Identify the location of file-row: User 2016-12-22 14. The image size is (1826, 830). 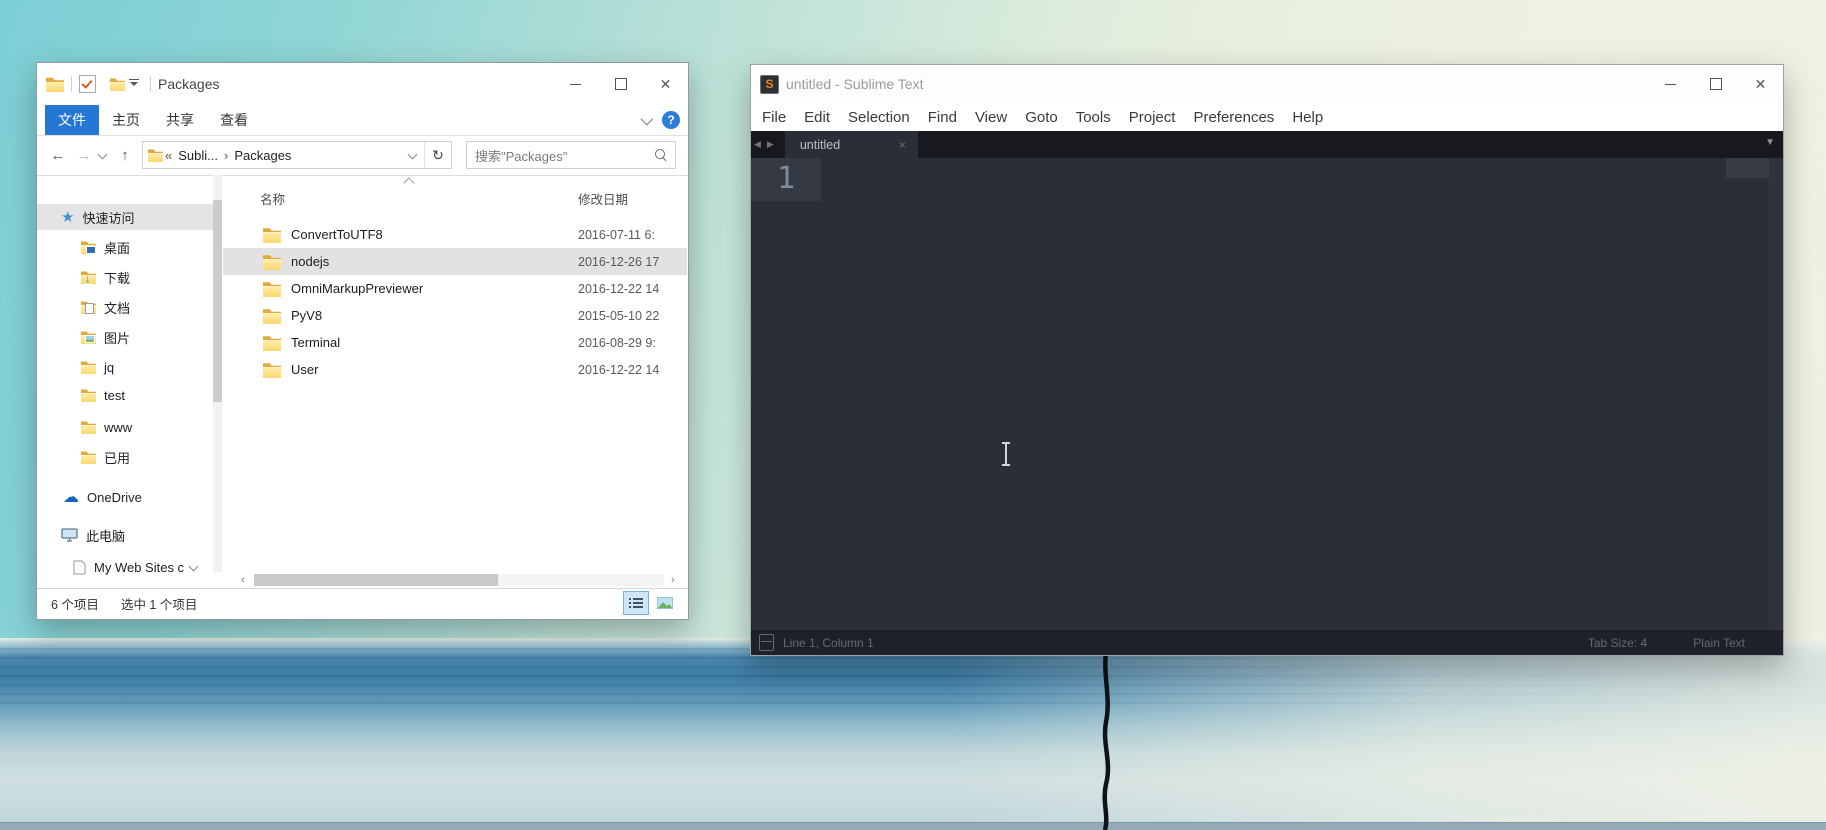
(455, 369).